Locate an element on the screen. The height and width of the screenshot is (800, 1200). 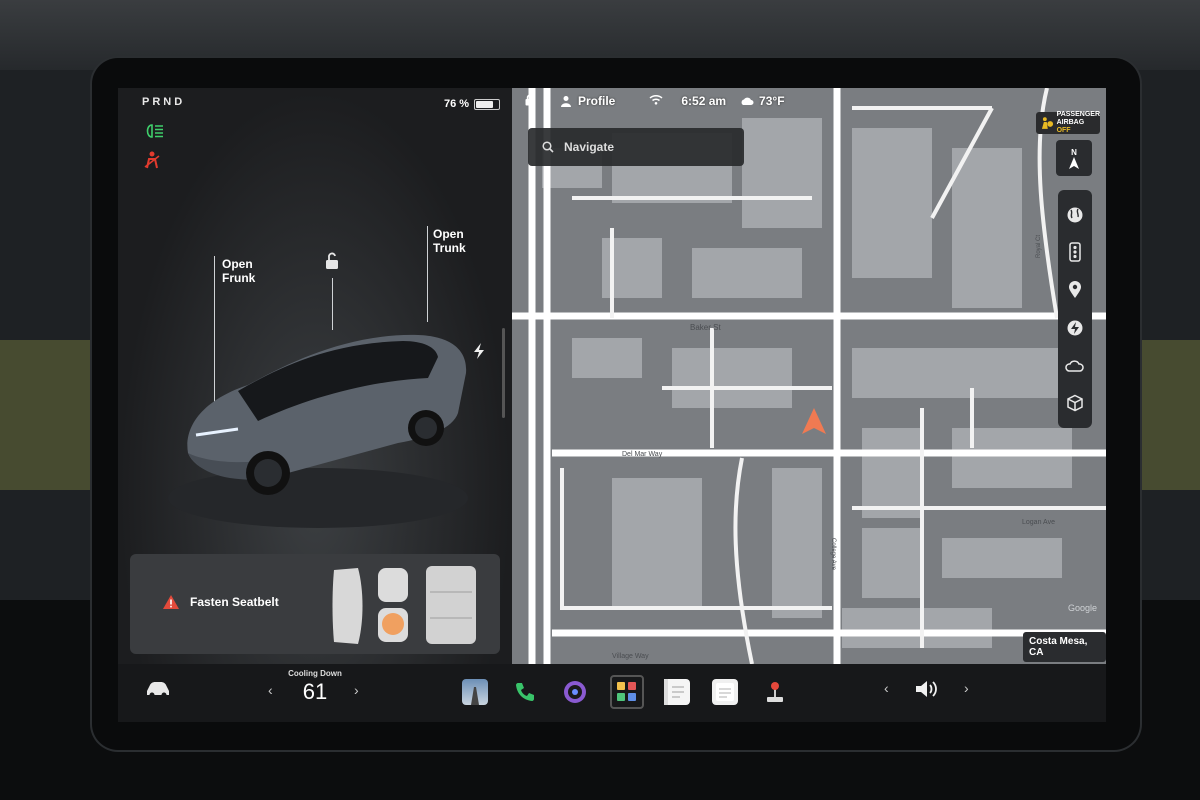
weather-layer-icon is located at coordinates (1075, 365).